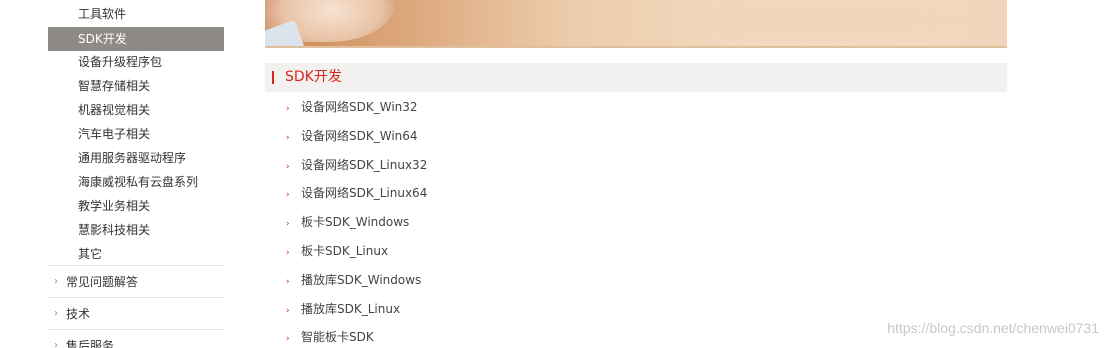 The height and width of the screenshot is (348, 1107). What do you see at coordinates (636, 24) in the screenshot?
I see `banner-image` at bounding box center [636, 24].